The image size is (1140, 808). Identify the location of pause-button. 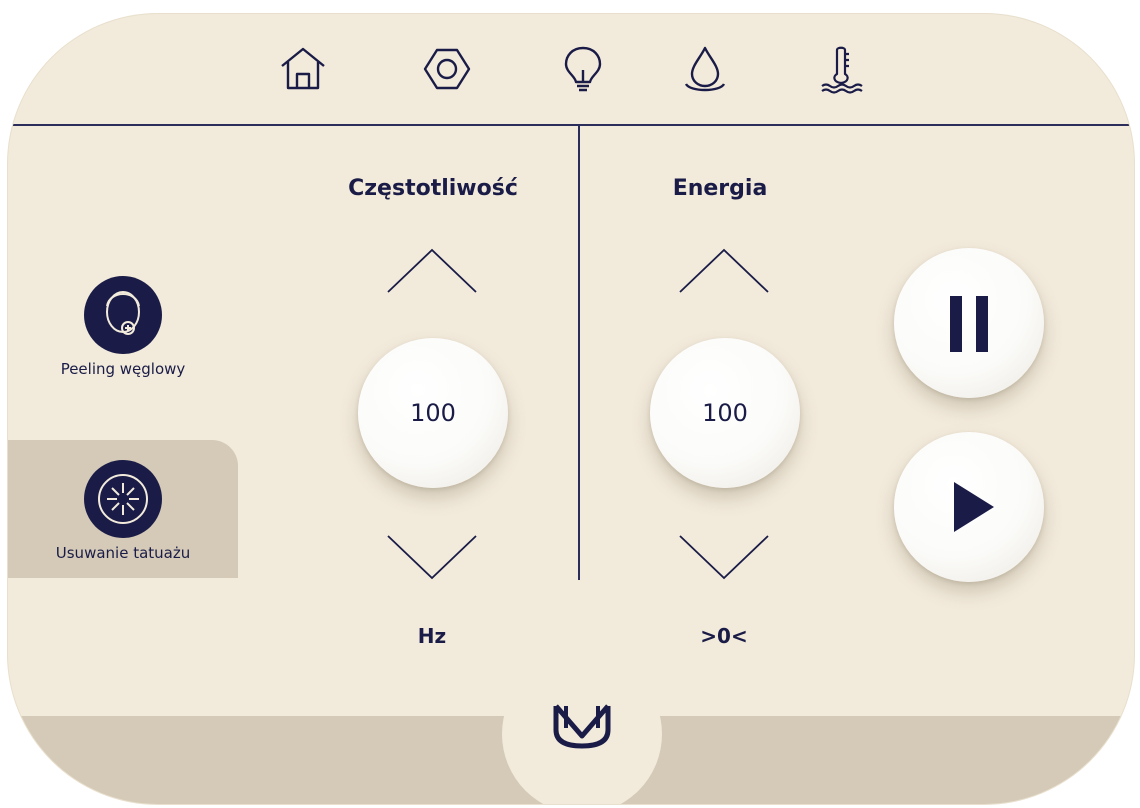
(969, 323).